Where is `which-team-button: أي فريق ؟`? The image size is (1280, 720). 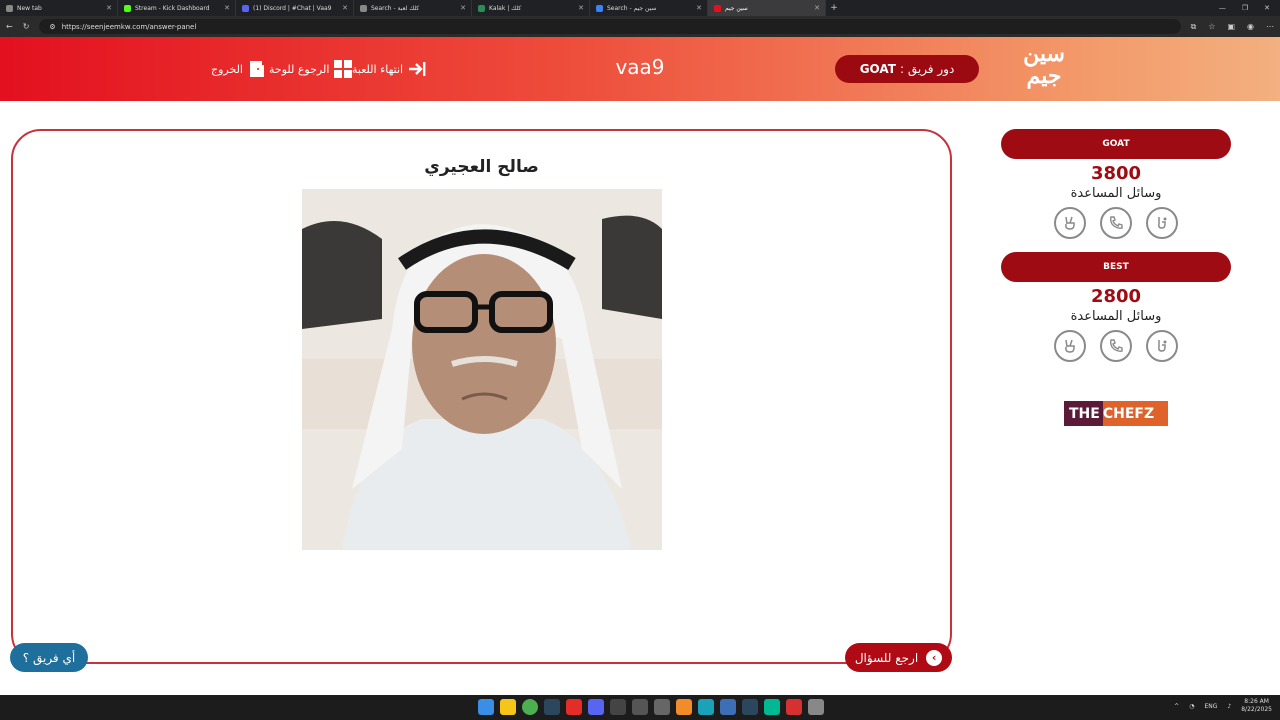 which-team-button: أي فريق ؟ is located at coordinates (49, 657).